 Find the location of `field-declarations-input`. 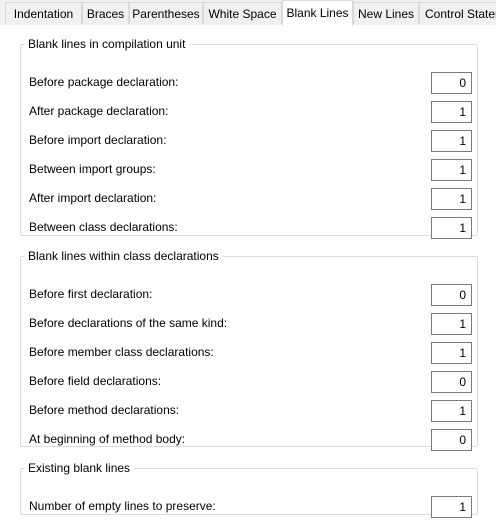

field-declarations-input is located at coordinates (451, 382).